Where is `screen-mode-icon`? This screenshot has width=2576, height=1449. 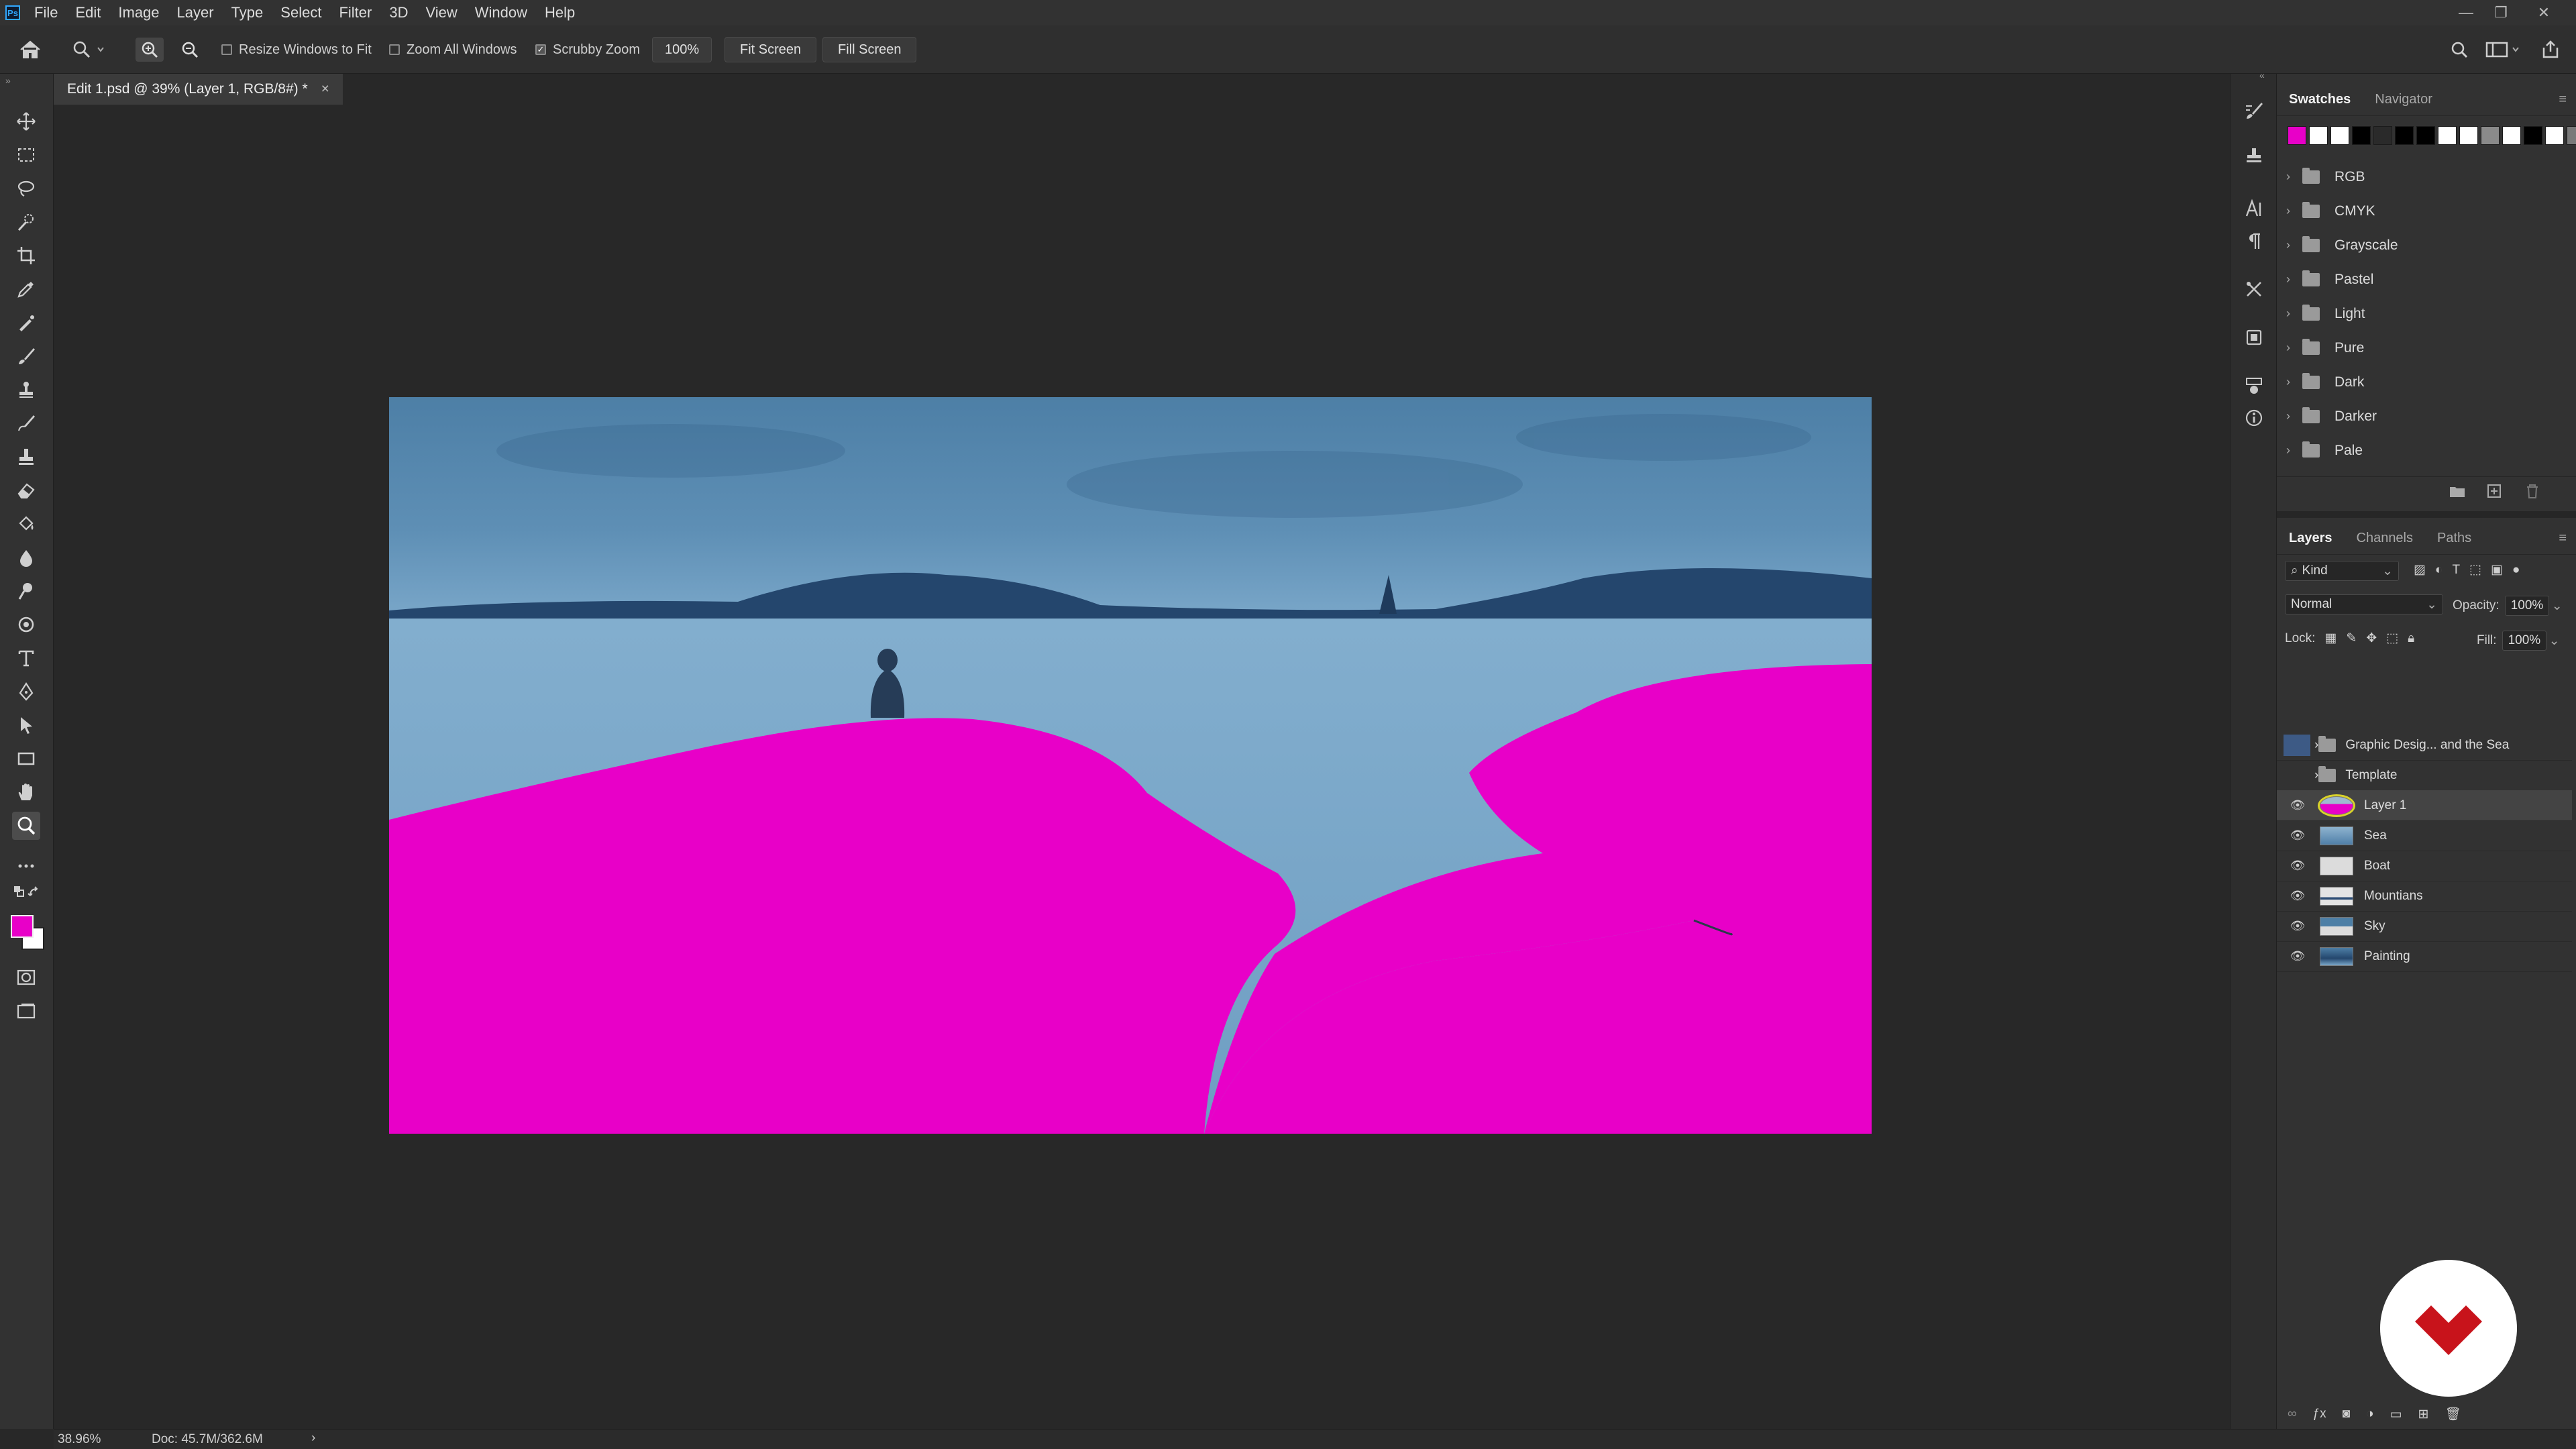 screen-mode-icon is located at coordinates (26, 1011).